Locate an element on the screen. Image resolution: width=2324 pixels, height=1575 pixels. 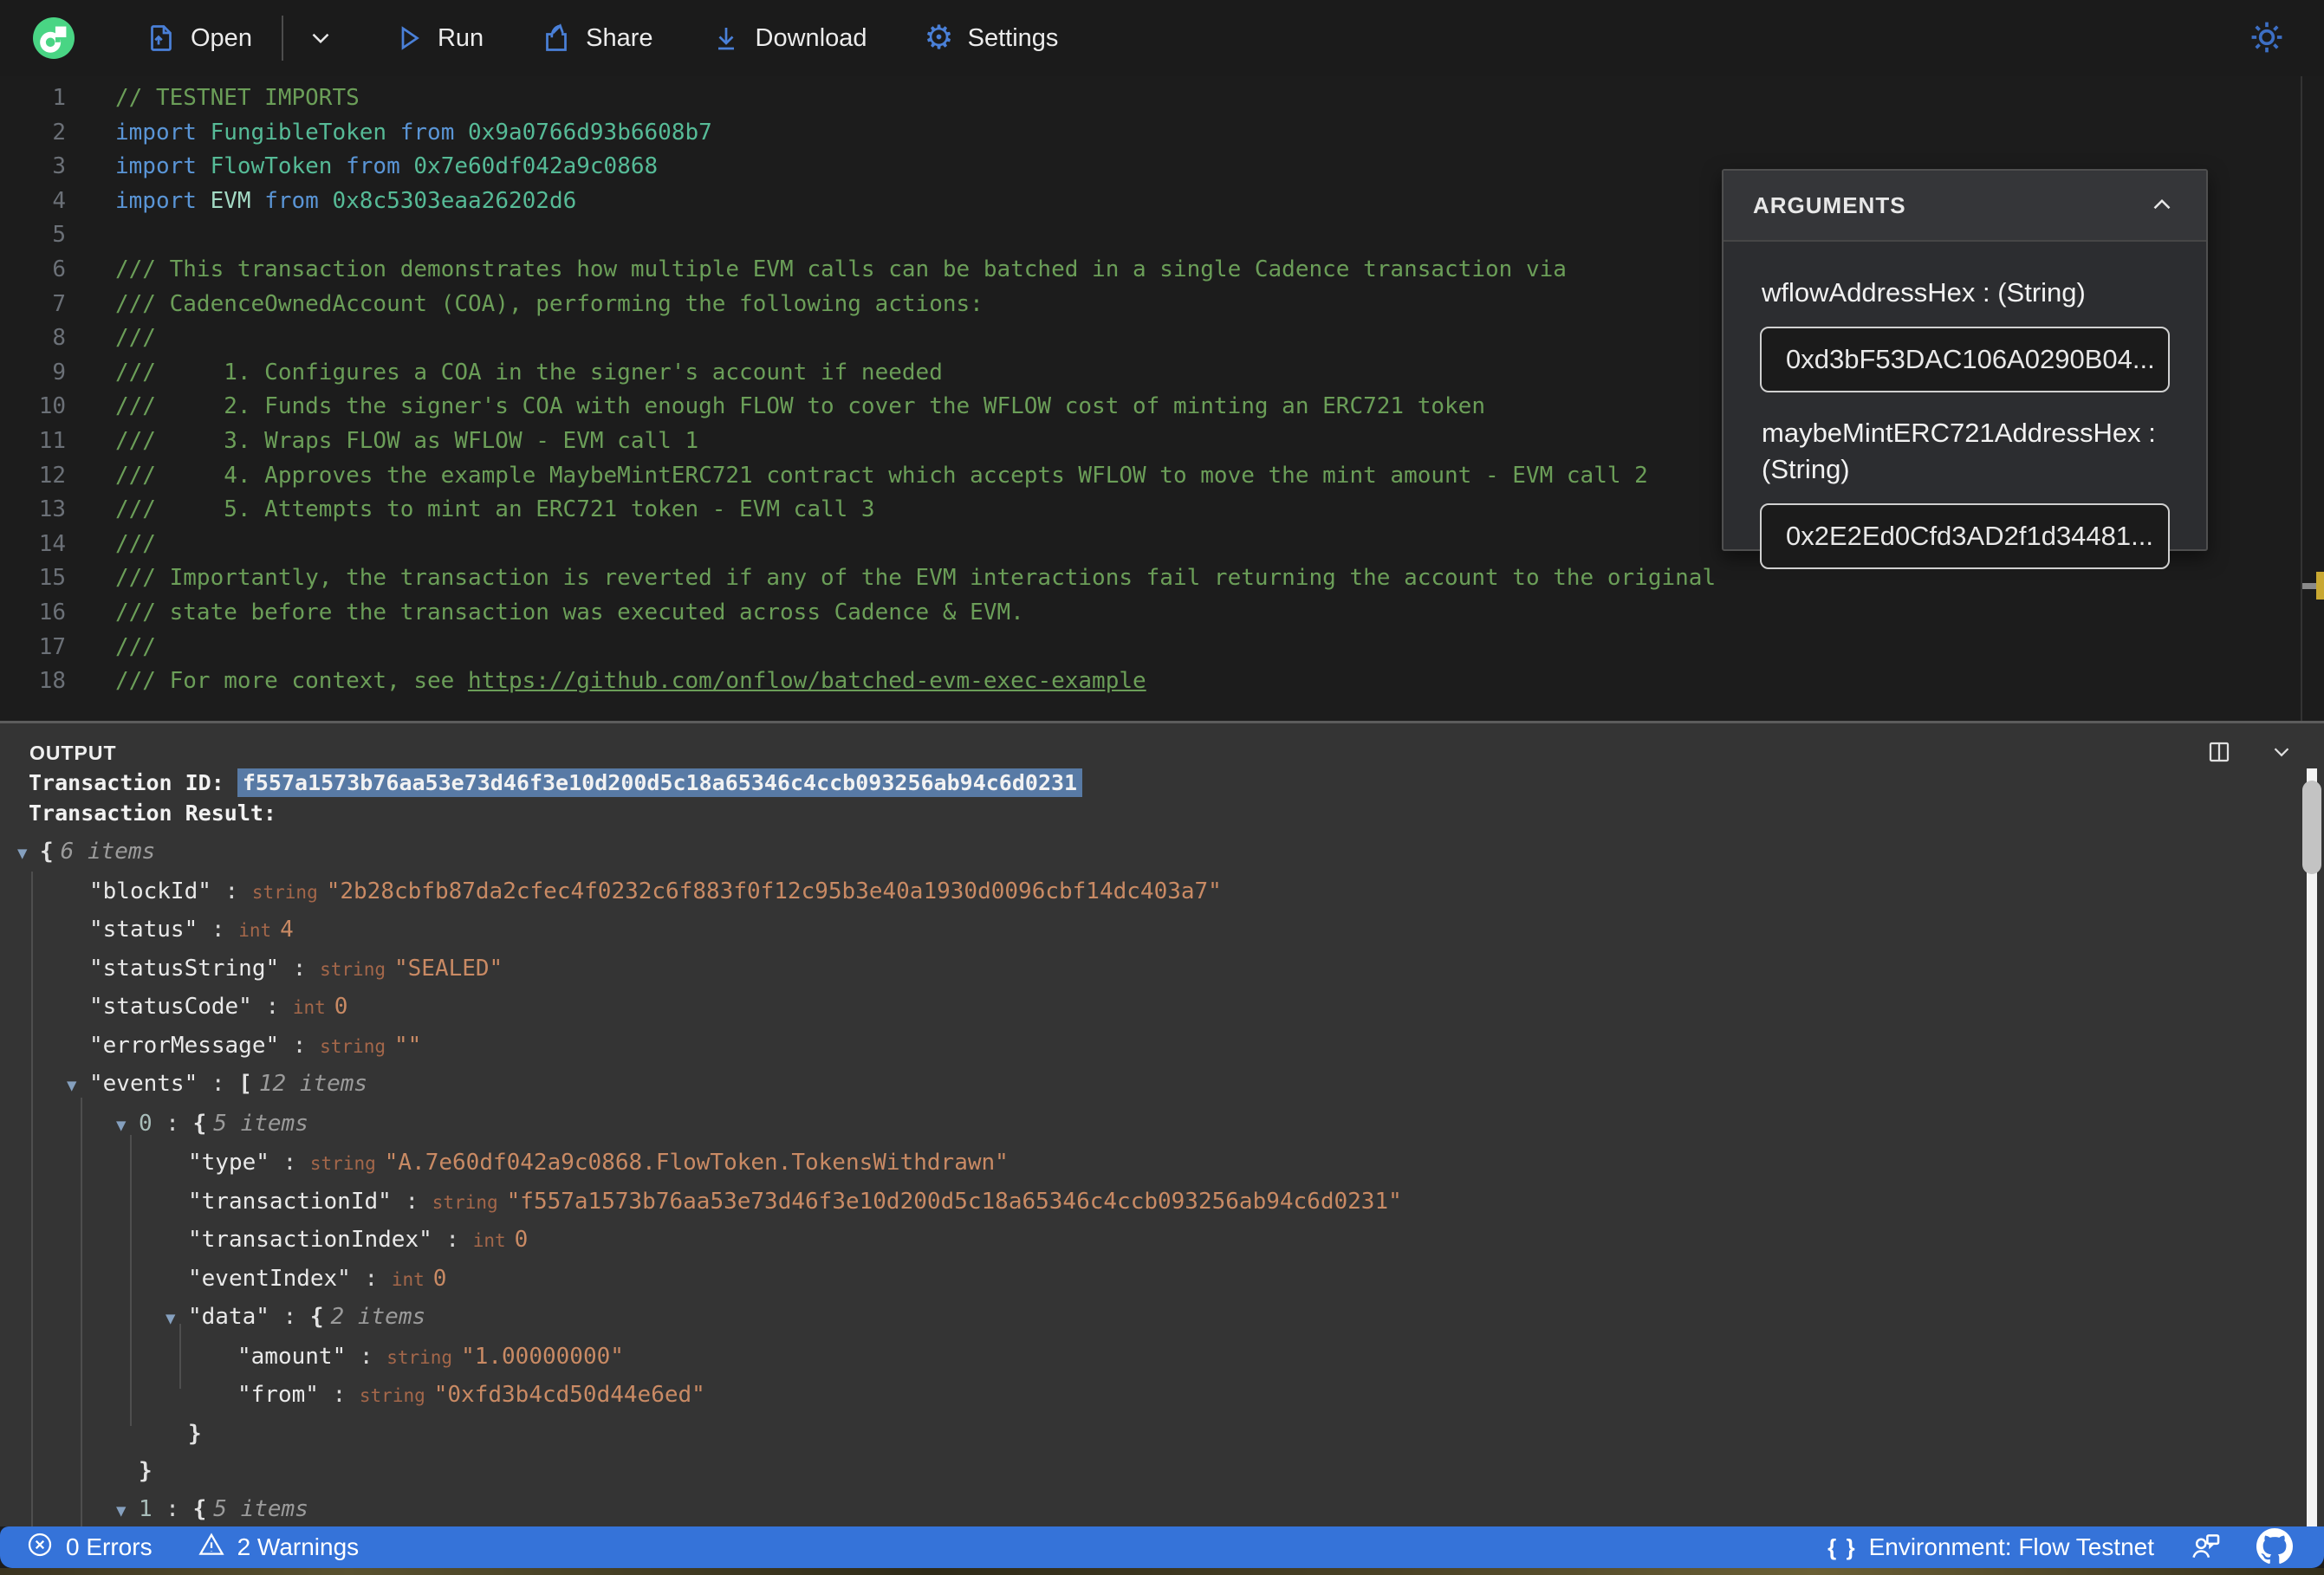
code-token: /// is located at coordinates (135, 339).